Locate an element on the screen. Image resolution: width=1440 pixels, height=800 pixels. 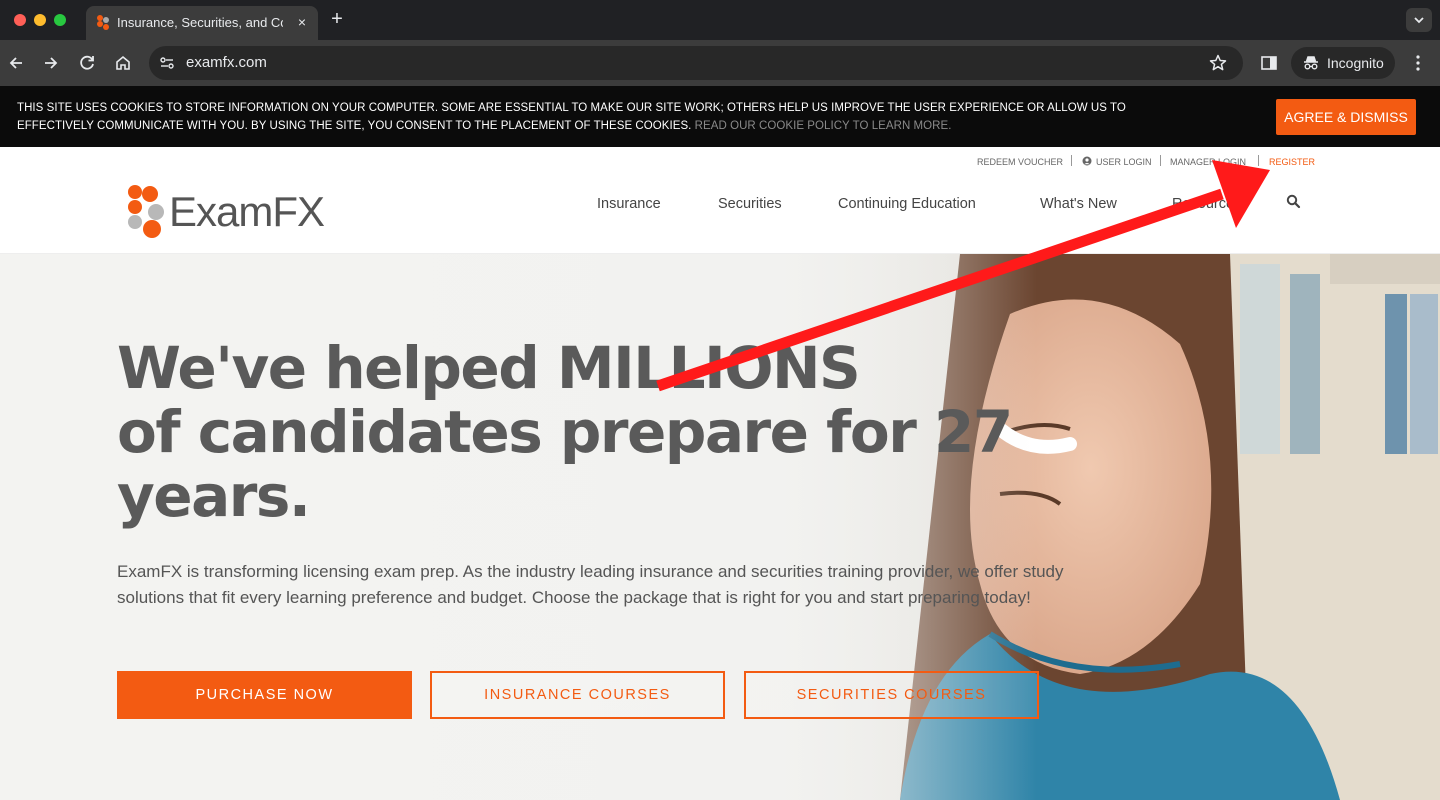
minimize-window-button is located at coordinates (40, 20).